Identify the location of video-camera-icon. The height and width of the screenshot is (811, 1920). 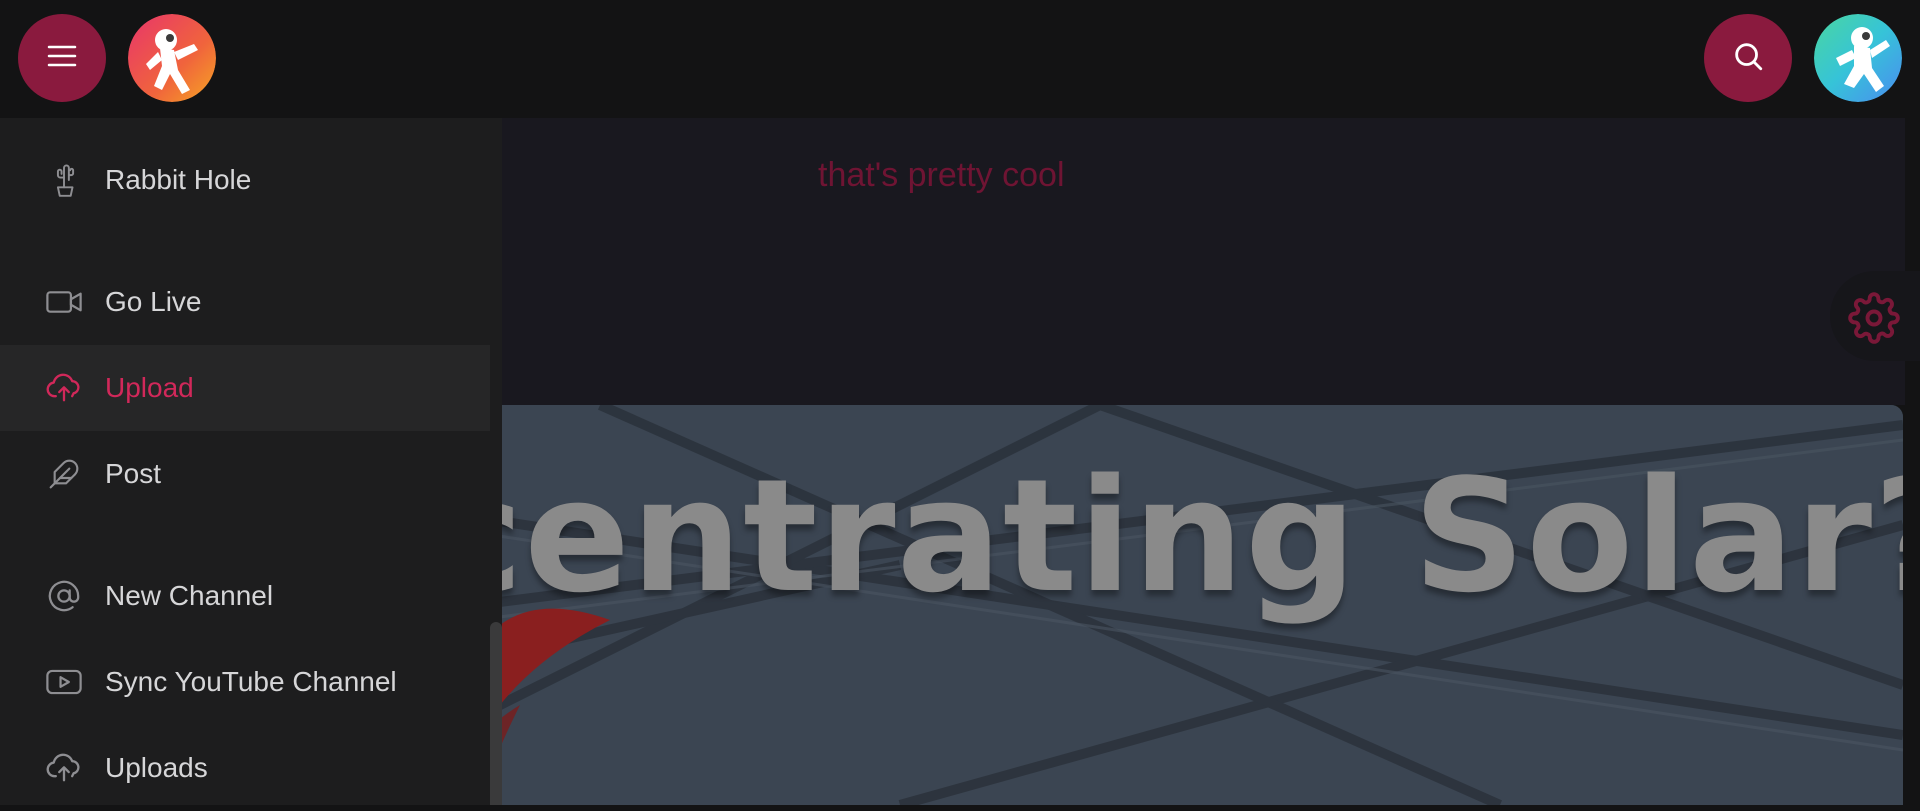
(64, 302).